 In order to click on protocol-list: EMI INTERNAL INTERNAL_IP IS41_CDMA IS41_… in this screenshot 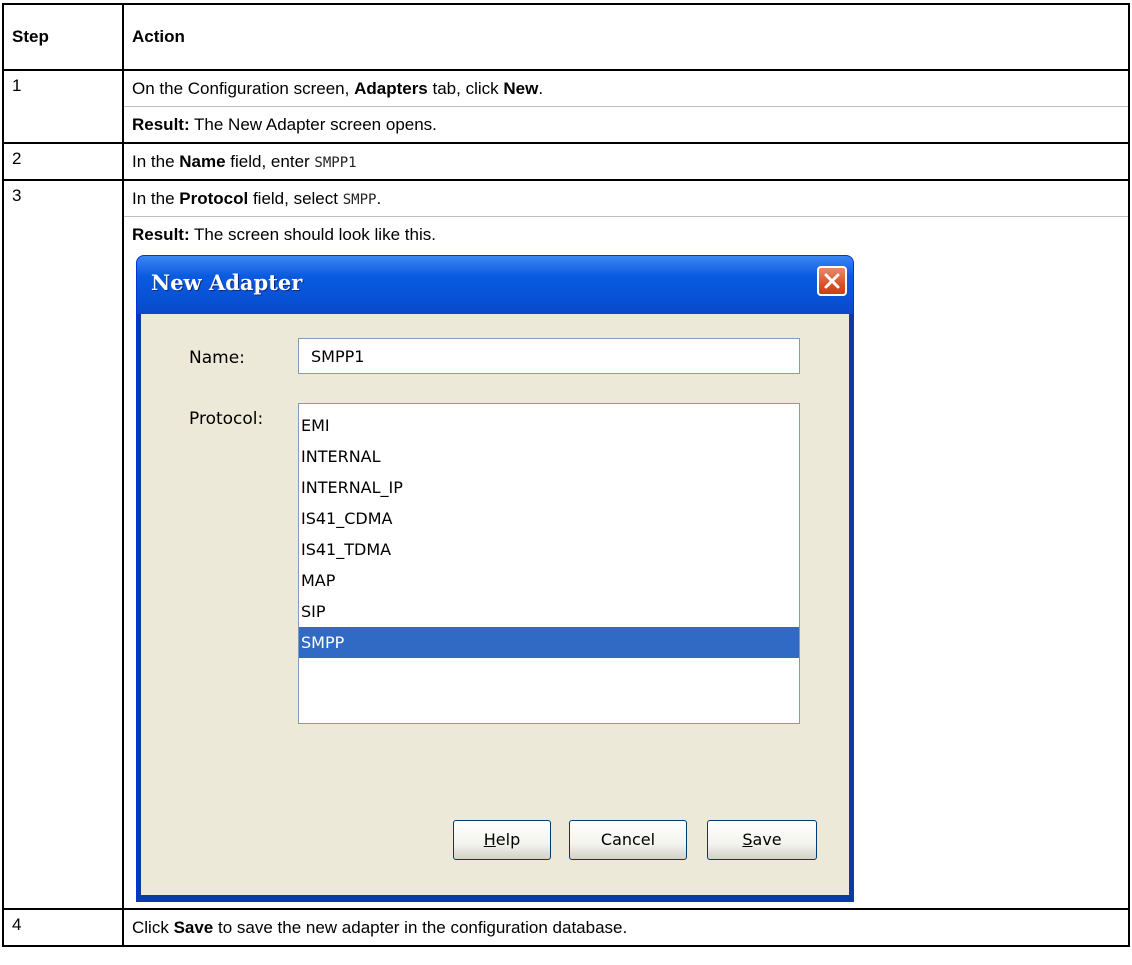, I will do `click(549, 563)`.